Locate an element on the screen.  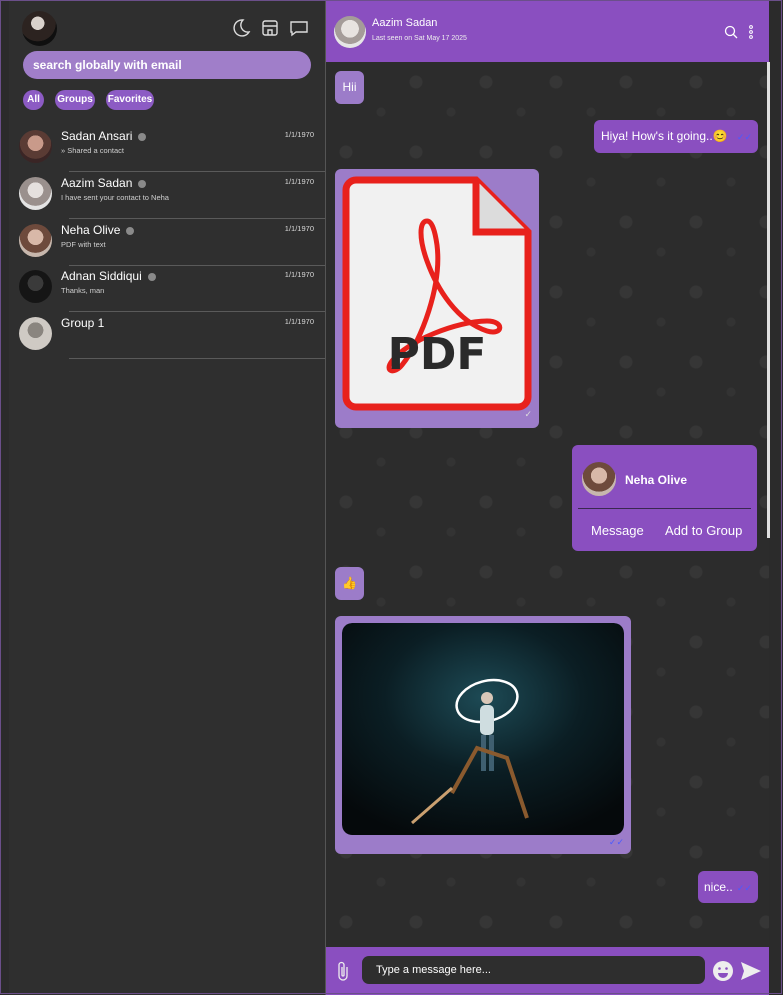
contact-item: Sadan Ansari » Shared a contact 1/1/1970 is located at coordinates (167, 149).